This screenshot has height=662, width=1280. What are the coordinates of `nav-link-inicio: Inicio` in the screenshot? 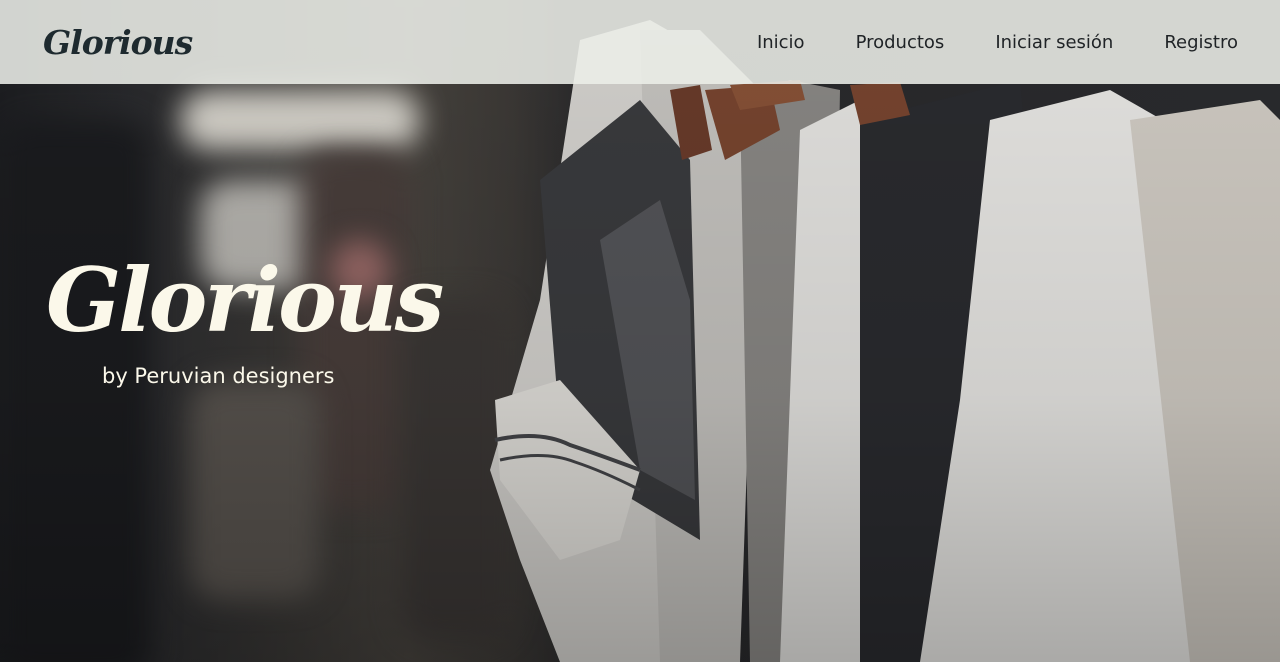 It's located at (781, 42).